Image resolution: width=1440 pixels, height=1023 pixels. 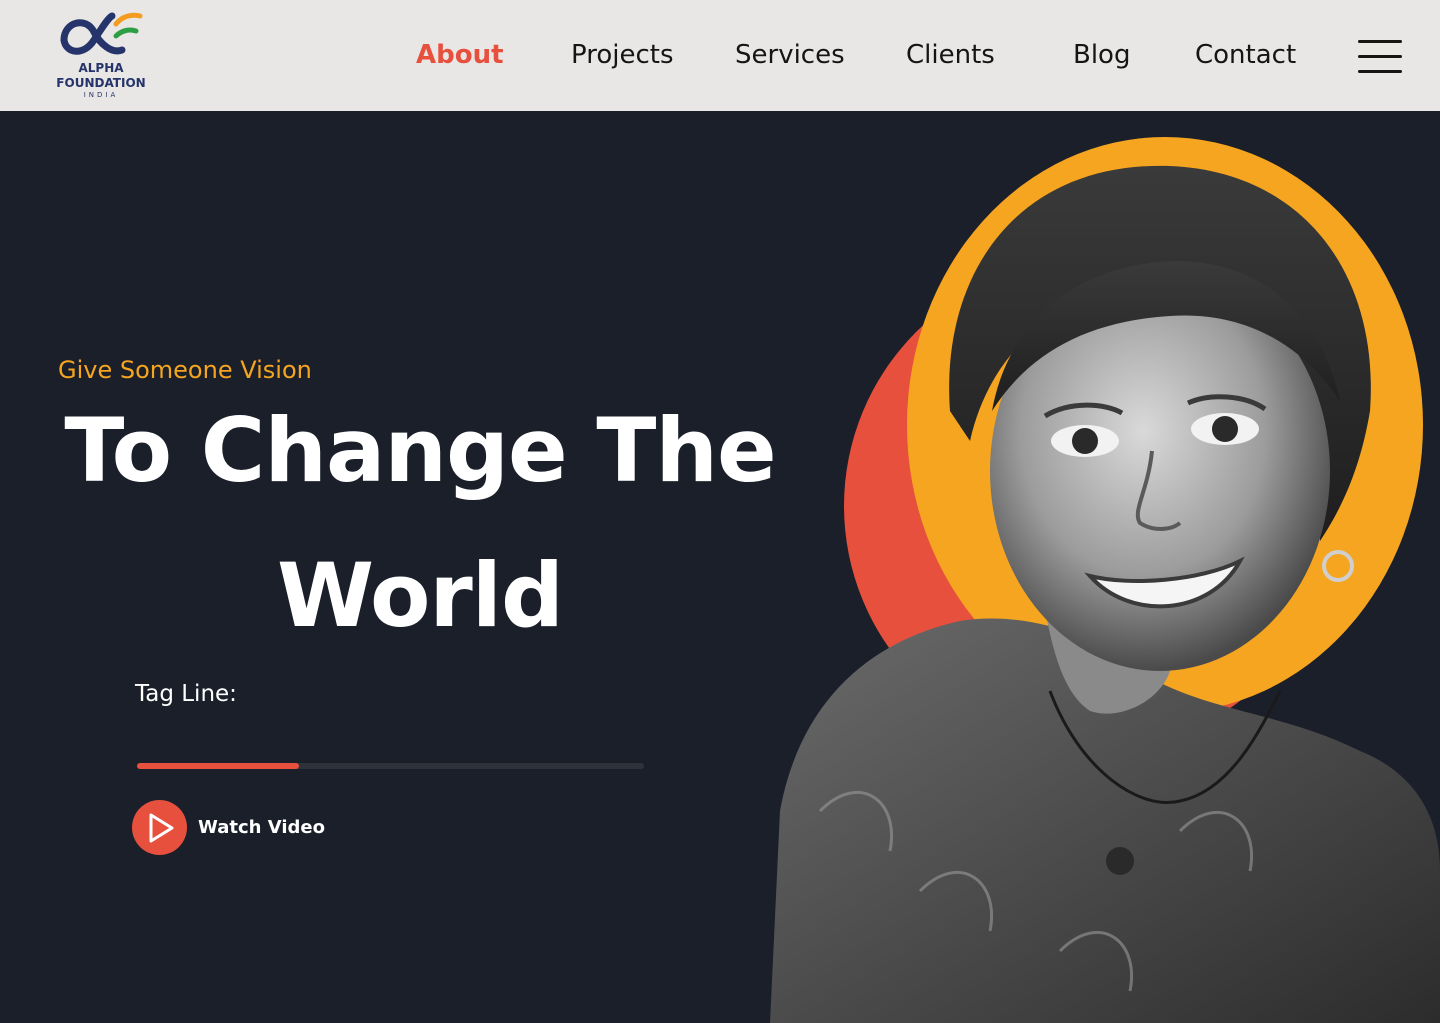 I want to click on tagline-label: Tag Line:, so click(x=186, y=694).